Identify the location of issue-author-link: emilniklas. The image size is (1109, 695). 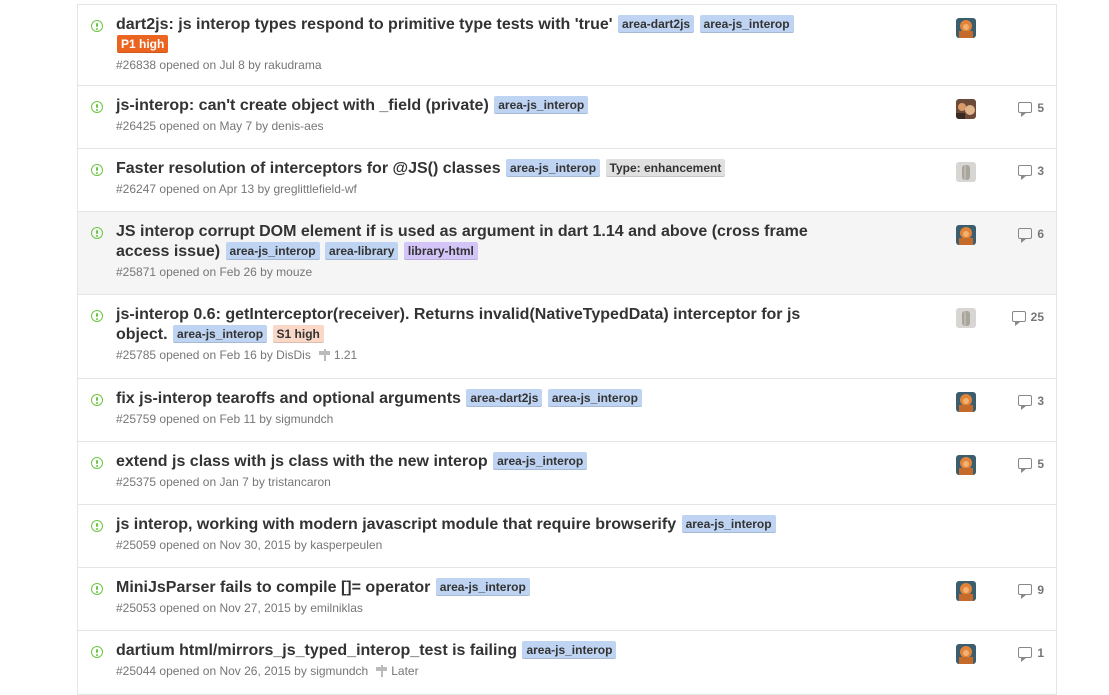
(336, 608).